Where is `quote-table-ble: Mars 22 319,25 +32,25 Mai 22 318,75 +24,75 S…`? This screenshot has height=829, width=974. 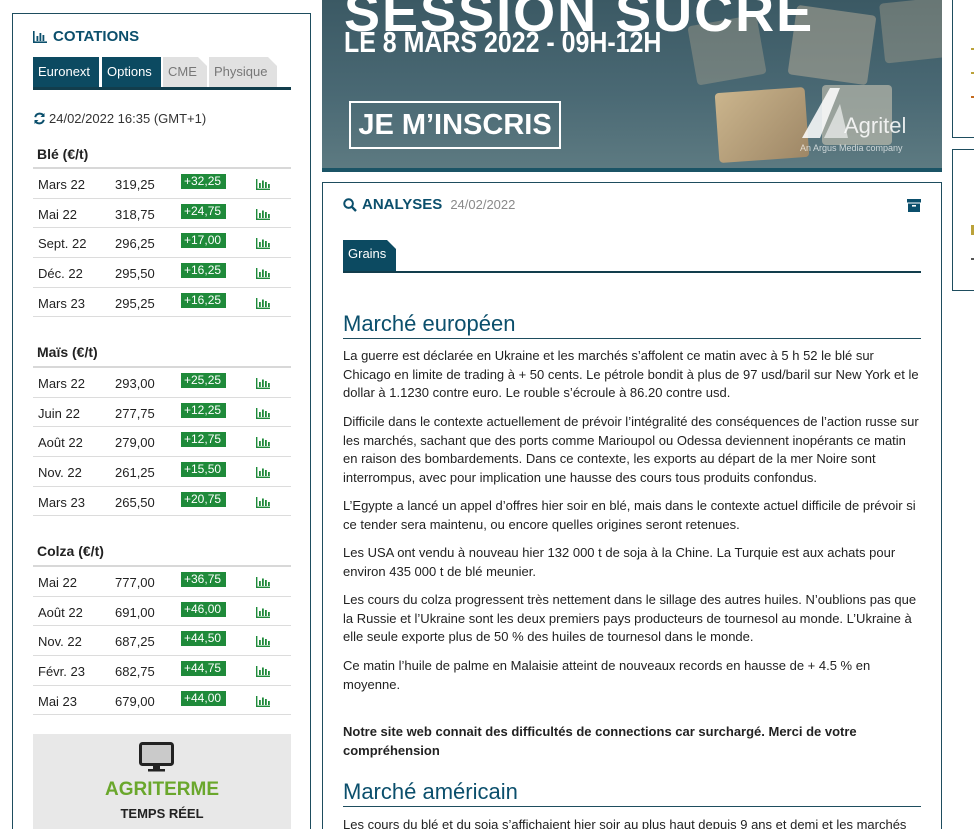
quote-table-ble: Mars 22 319,25 +32,25 Mai 22 318,75 +24,75 S… is located at coordinates (162, 242).